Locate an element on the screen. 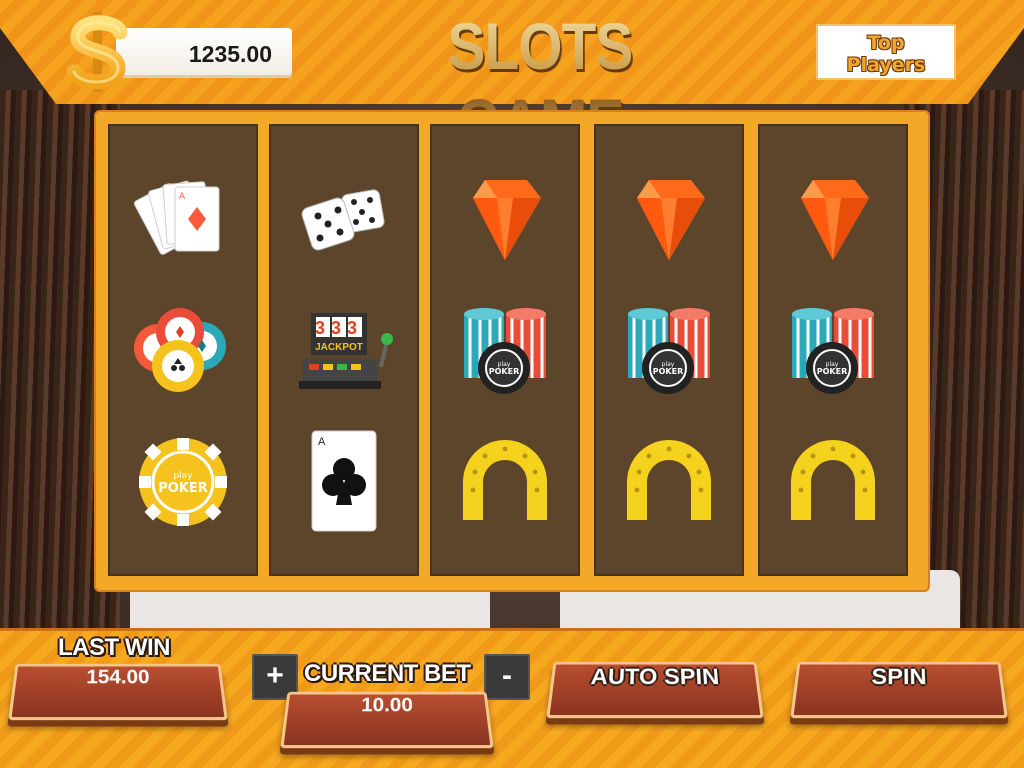  ace-of-clubs-card-icon: A is located at coordinates (344, 482).